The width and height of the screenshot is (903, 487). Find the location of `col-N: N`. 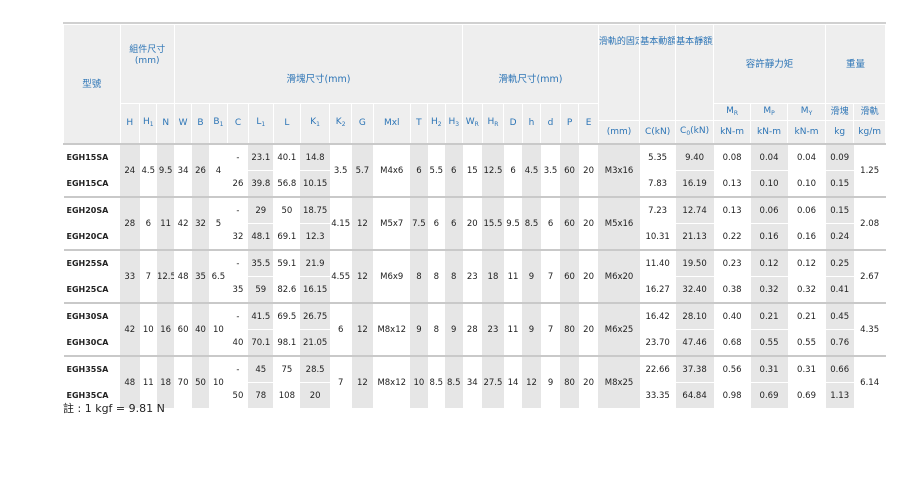

col-N: N is located at coordinates (165, 124).